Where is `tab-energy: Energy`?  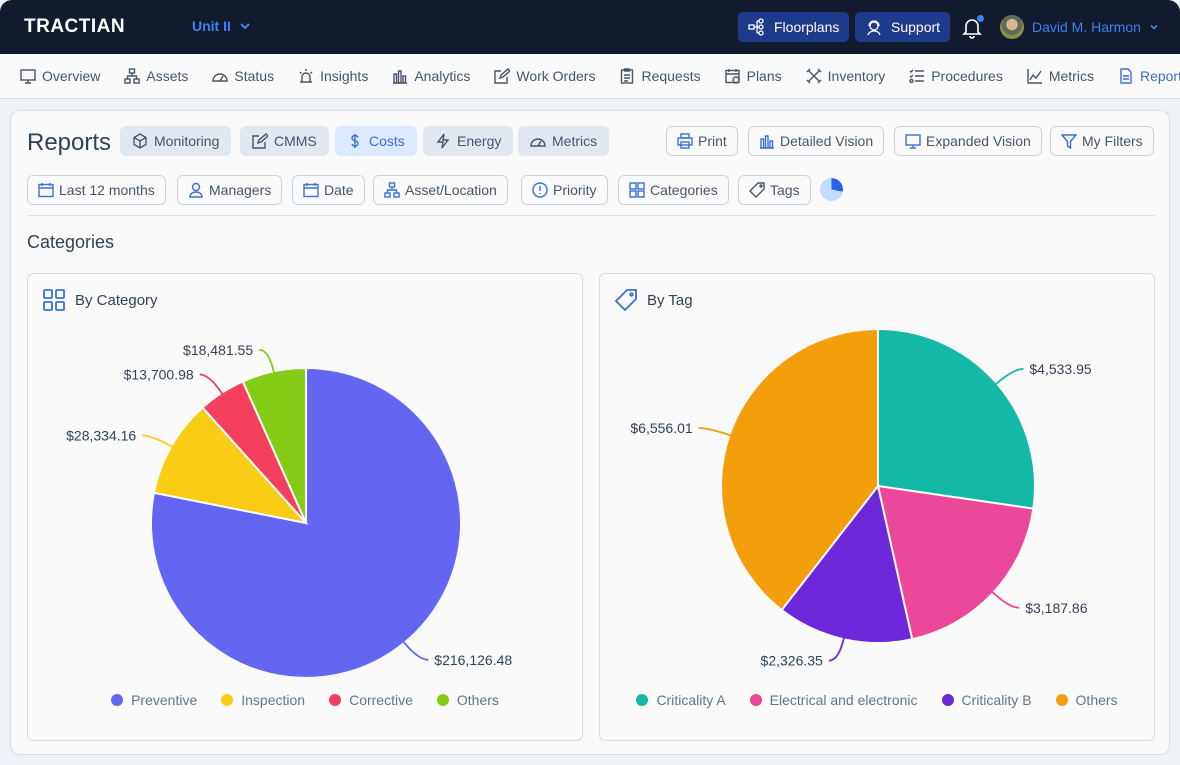
tab-energy: Energy is located at coordinates (468, 141).